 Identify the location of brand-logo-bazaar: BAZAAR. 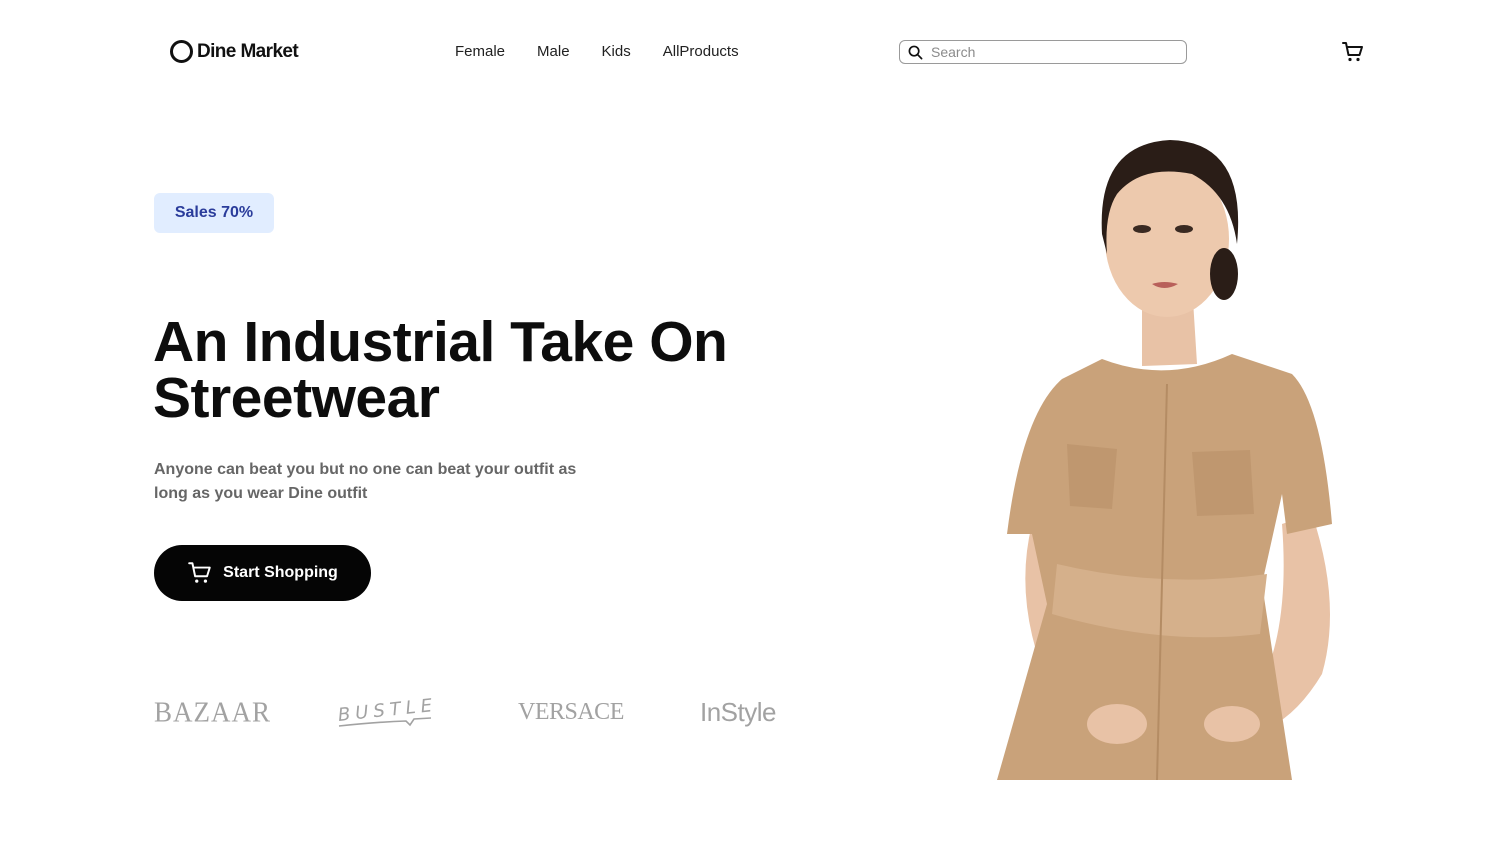
(213, 711).